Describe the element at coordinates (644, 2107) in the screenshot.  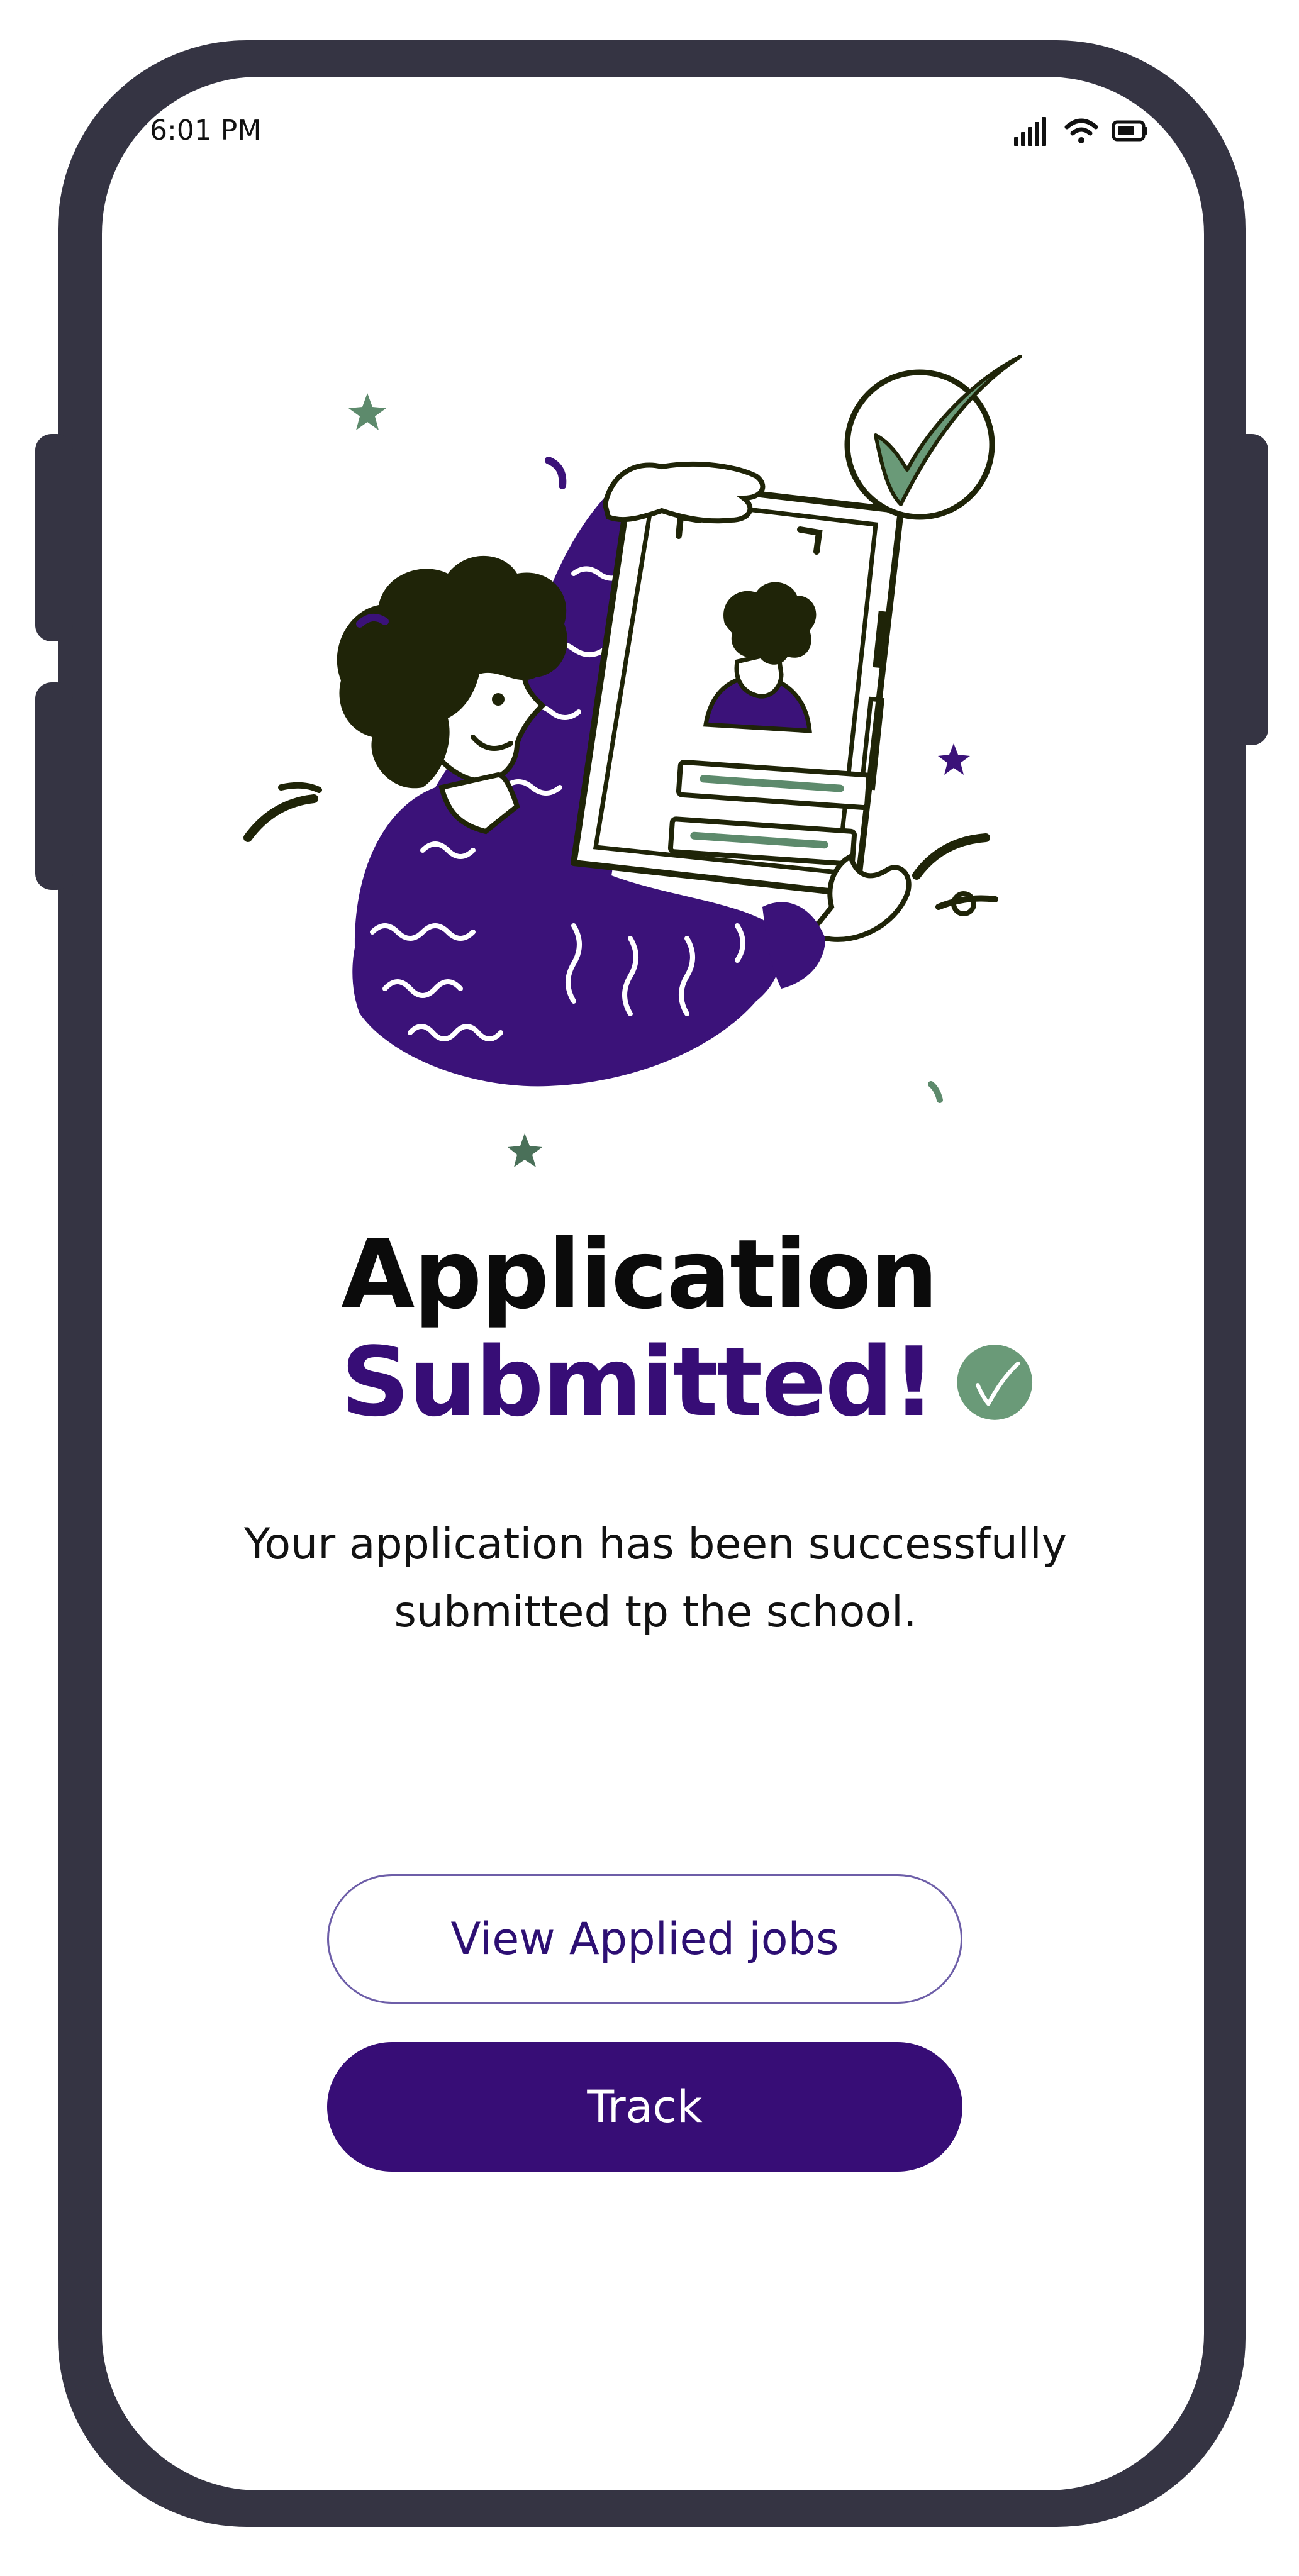
I see `track-button: Track` at that location.